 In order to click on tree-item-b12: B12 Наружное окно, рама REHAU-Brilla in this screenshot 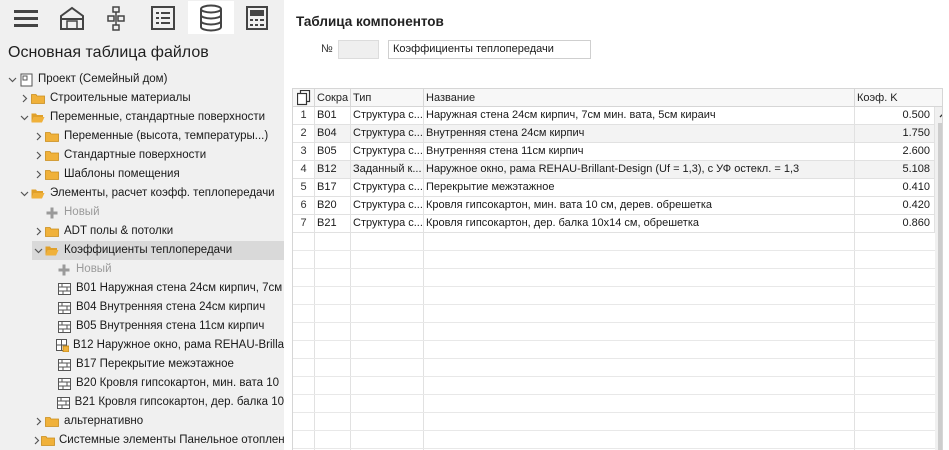, I will do `click(170, 345)`.